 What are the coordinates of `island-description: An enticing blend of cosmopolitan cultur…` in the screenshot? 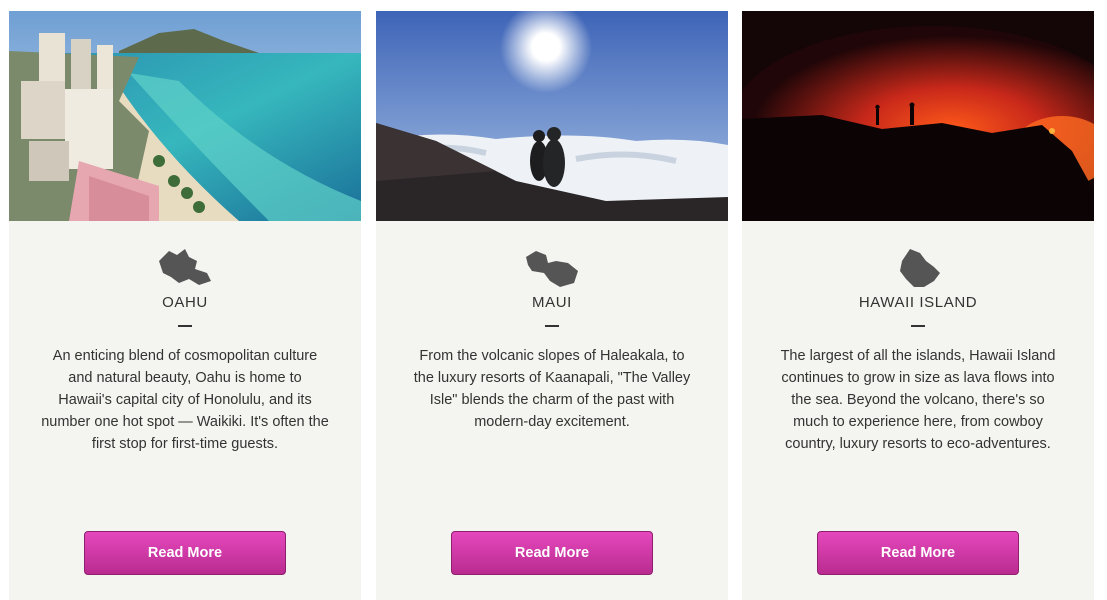 It's located at (185, 400).